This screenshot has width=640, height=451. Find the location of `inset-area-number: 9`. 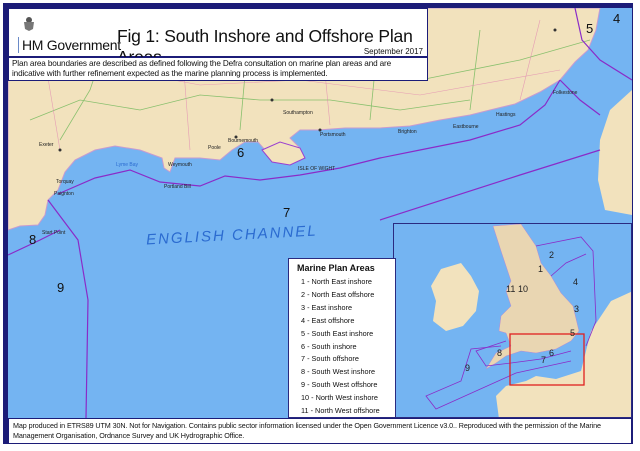

inset-area-number: 9 is located at coordinates (468, 368).